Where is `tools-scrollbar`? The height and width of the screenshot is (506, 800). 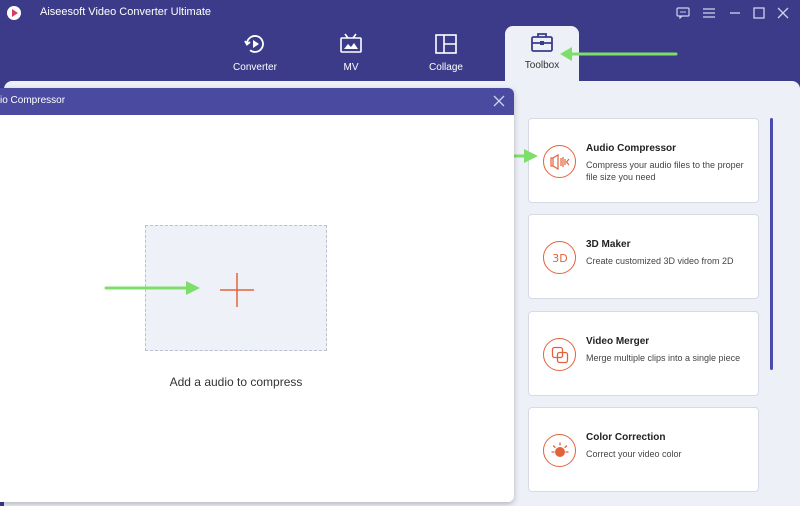 tools-scrollbar is located at coordinates (771, 244).